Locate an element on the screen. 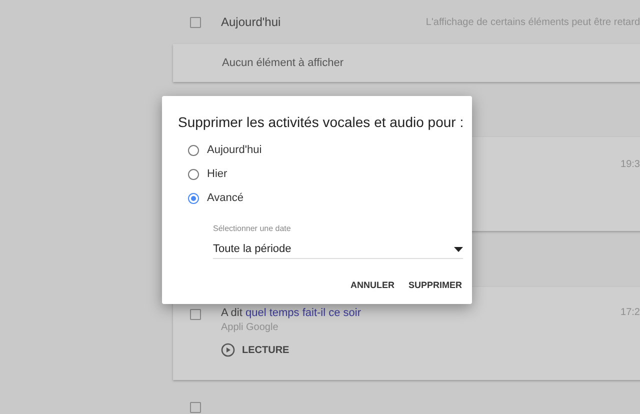 The image size is (640, 414). dialog-button: ANNULER is located at coordinates (372, 285).